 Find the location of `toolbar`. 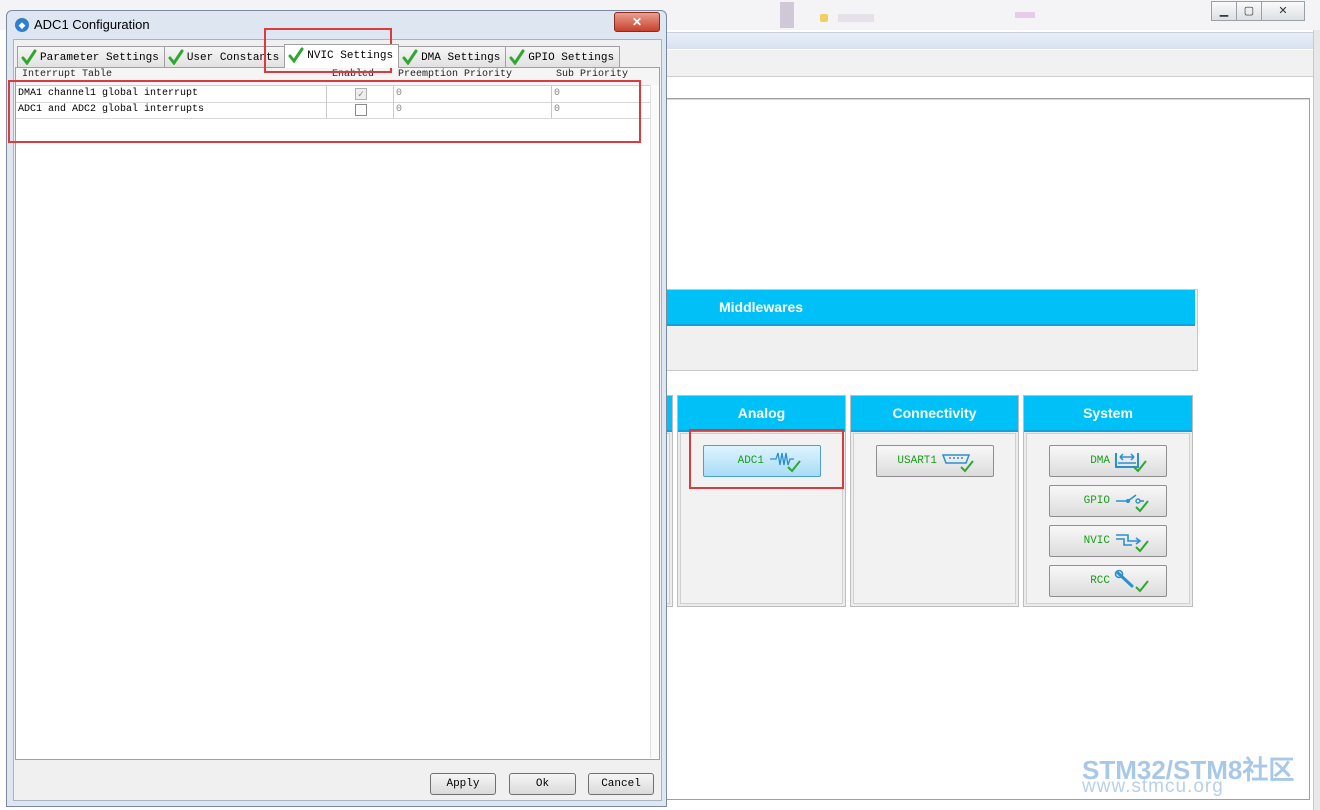

toolbar is located at coordinates (986, 63).